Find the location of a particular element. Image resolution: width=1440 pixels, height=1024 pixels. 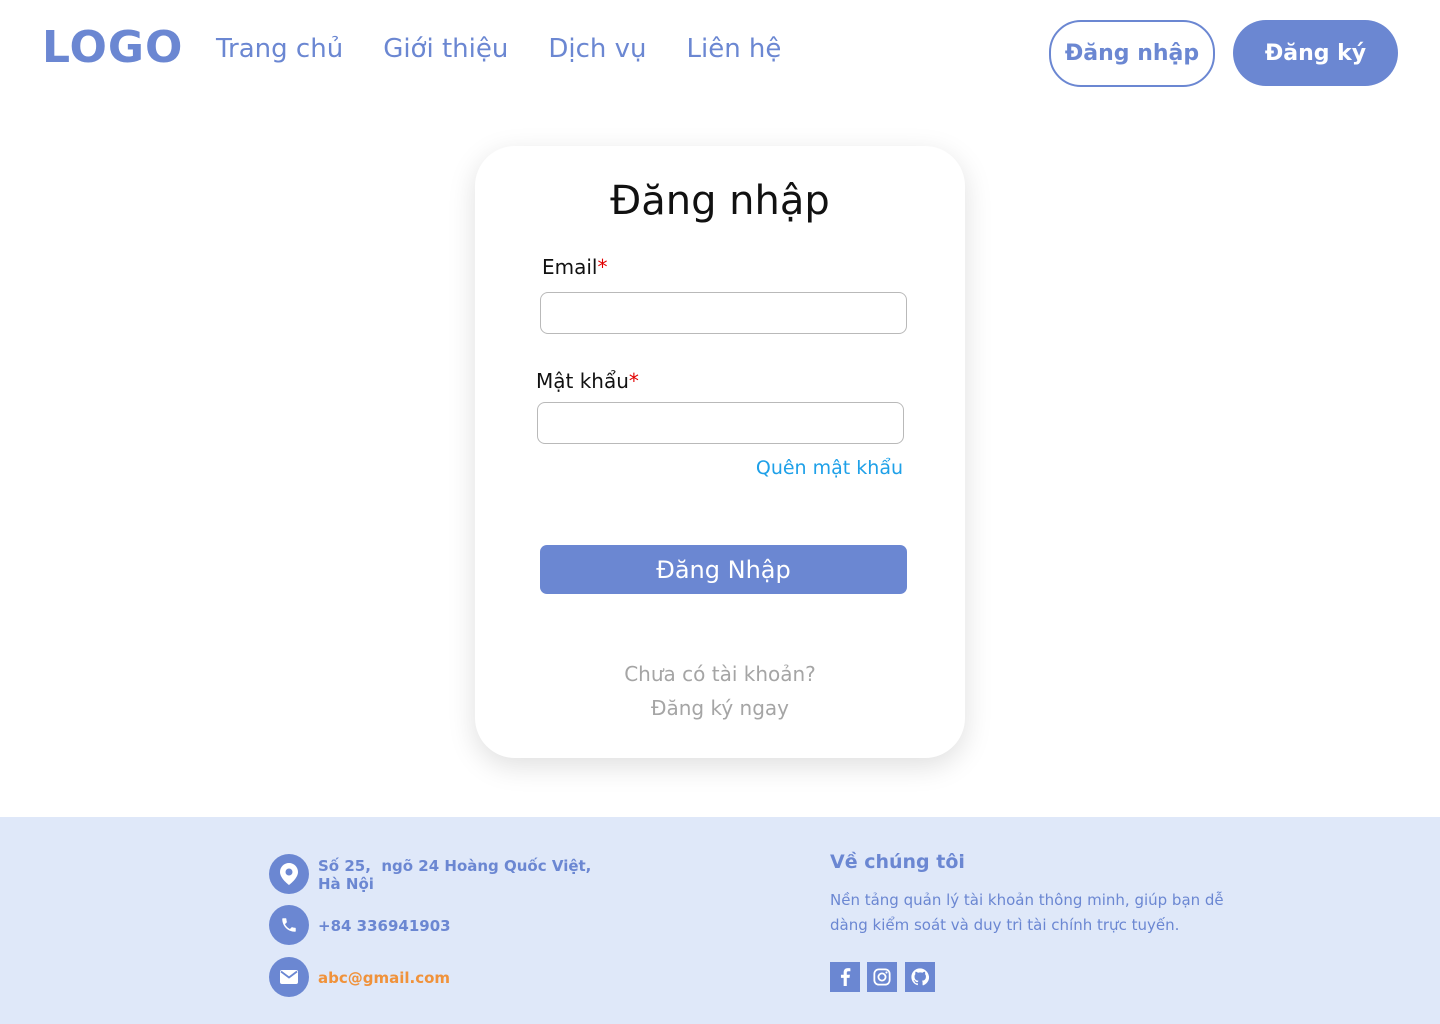

phone-icon is located at coordinates (289, 925).